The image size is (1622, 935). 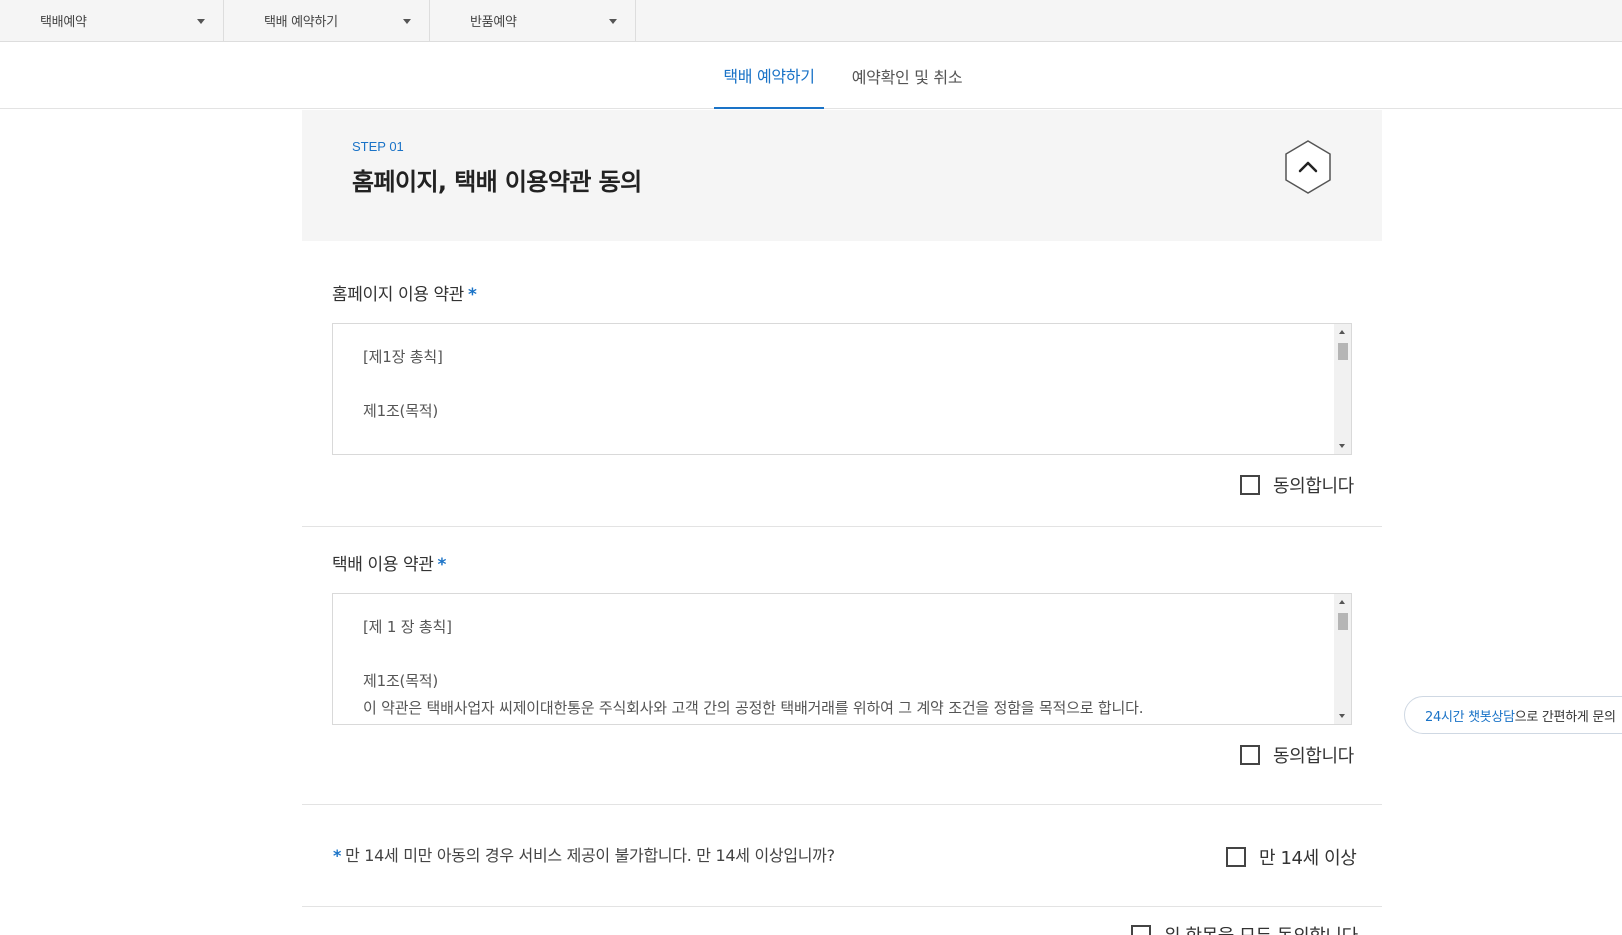 I want to click on agree-all-label: 위 항목을 모두 동의합니다, so click(x=1261, y=928).